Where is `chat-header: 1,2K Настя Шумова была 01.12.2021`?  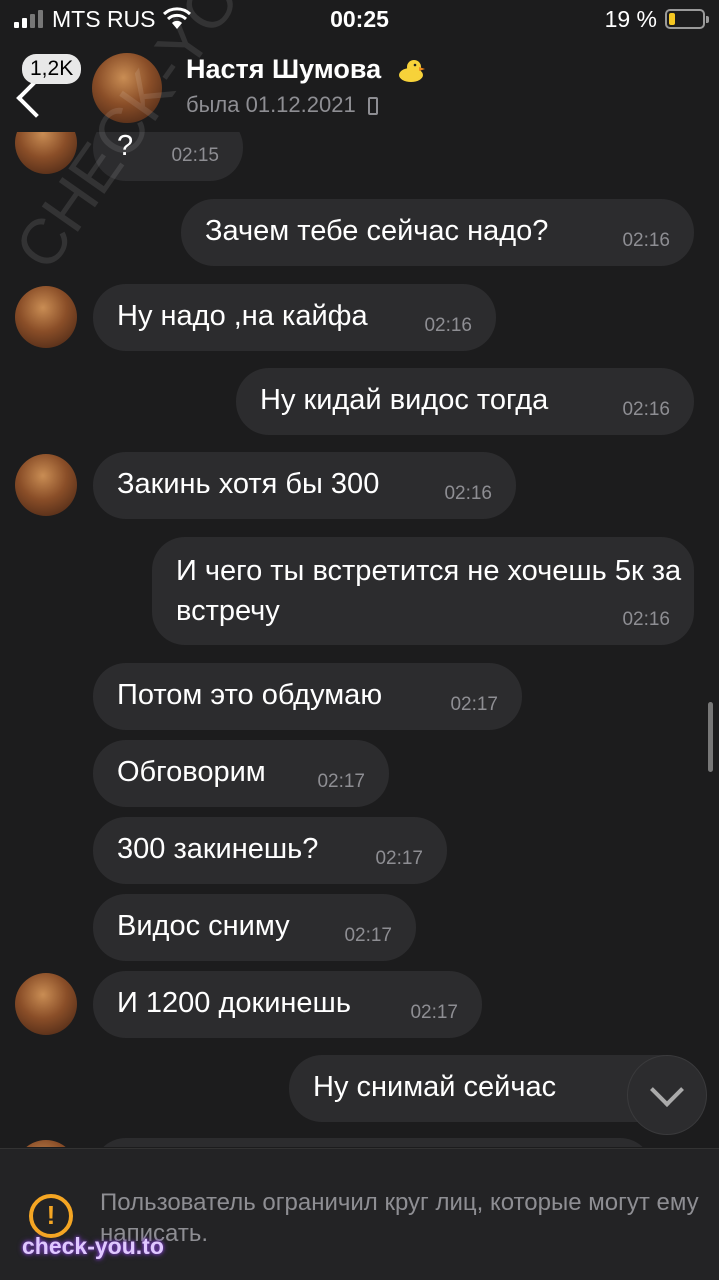
chat-header: 1,2K Настя Шумова была 01.12.2021 is located at coordinates (359, 86).